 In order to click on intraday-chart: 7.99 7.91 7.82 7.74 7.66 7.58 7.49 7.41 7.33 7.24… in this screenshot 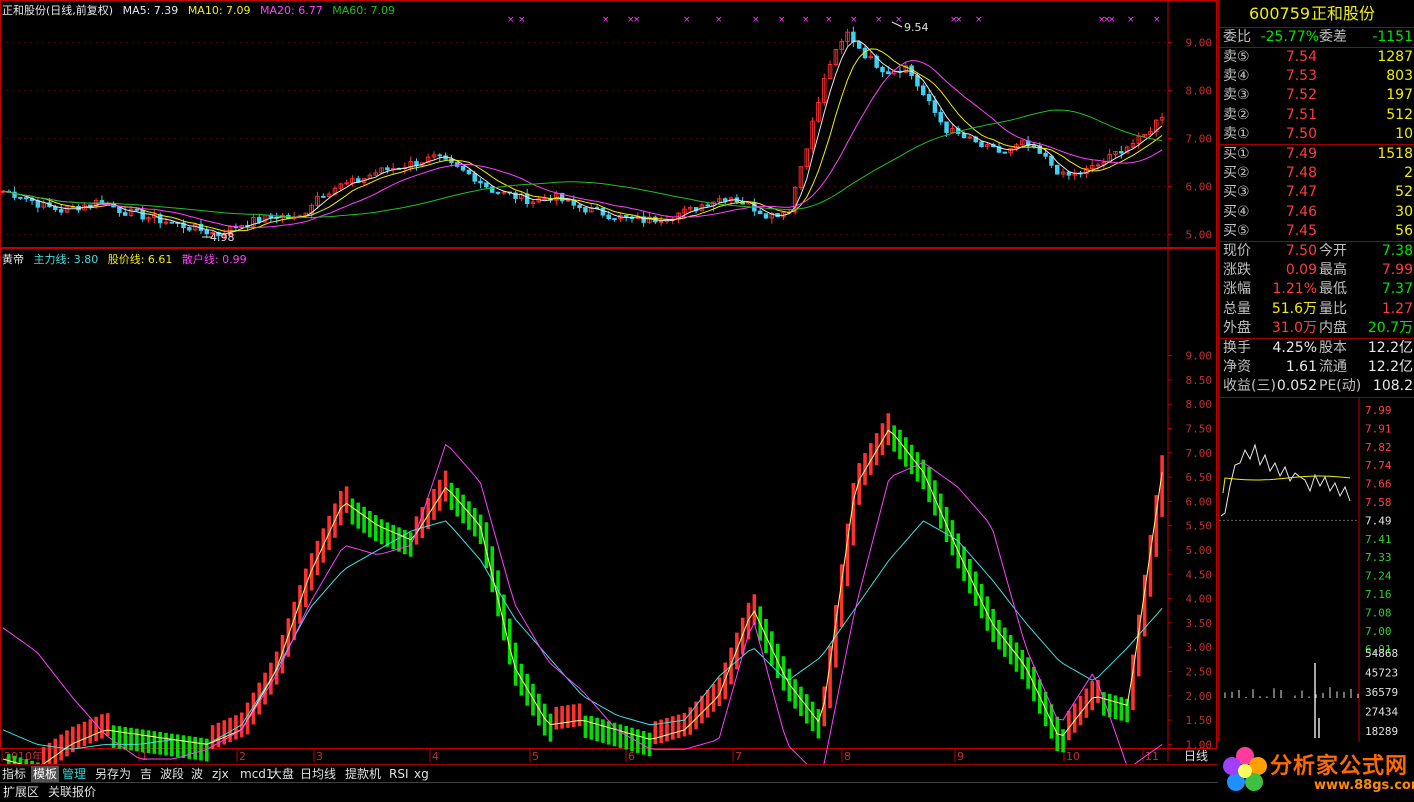, I will do `click(1316, 571)`.